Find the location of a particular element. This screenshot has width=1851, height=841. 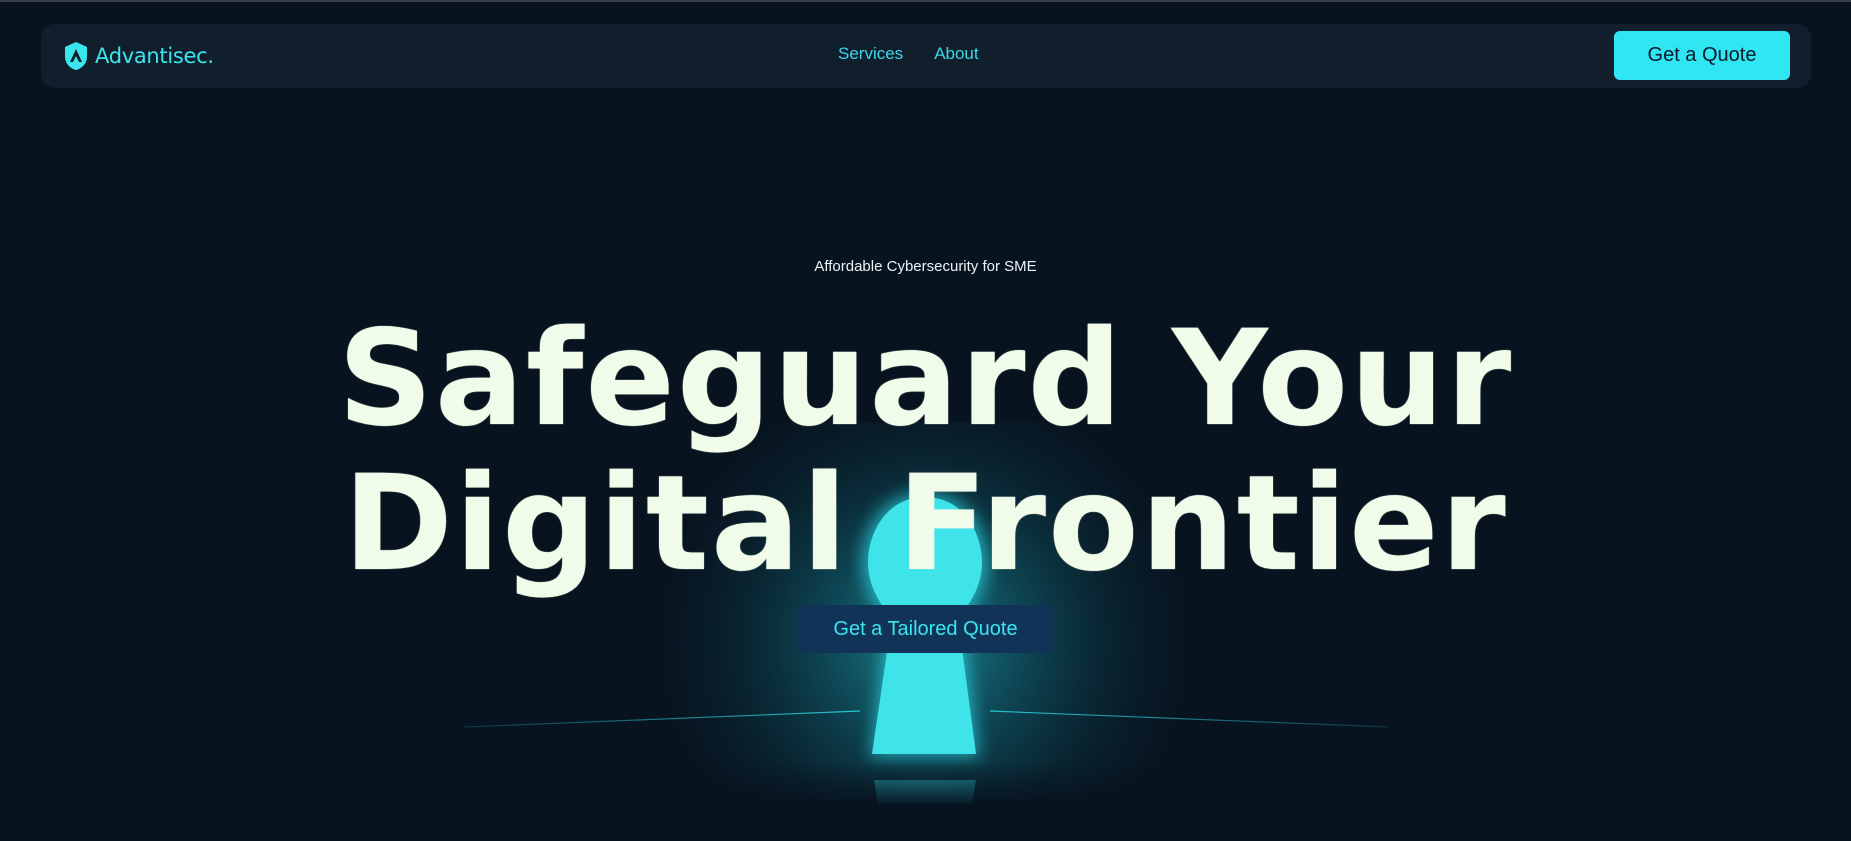

brand-name: Advantisec. is located at coordinates (154, 56).